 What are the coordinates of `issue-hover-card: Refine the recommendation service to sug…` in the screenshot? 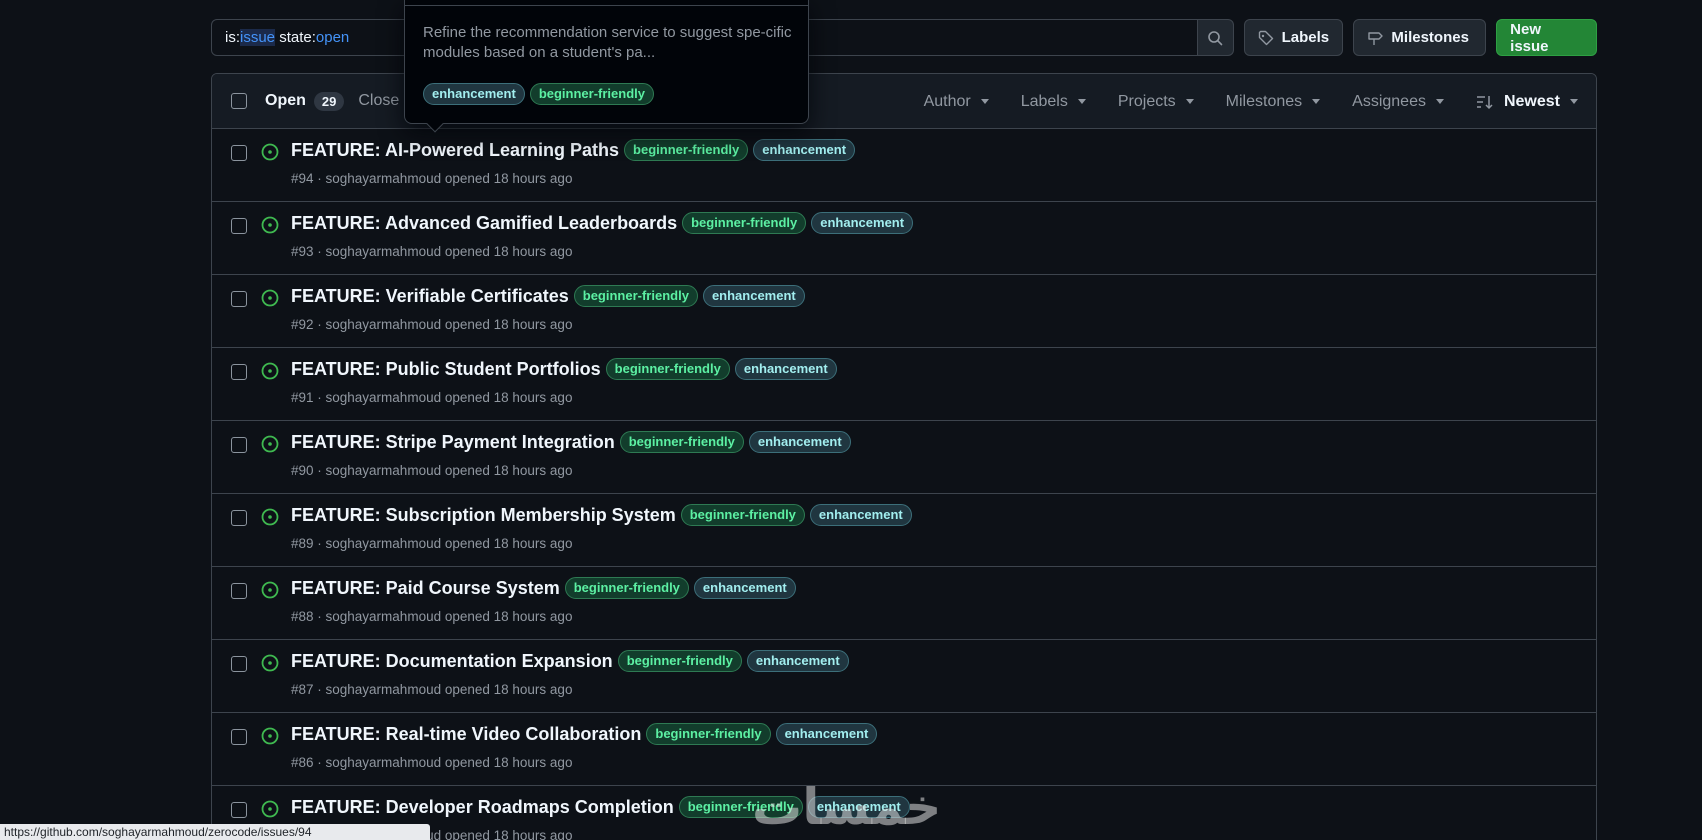 It's located at (606, 66).